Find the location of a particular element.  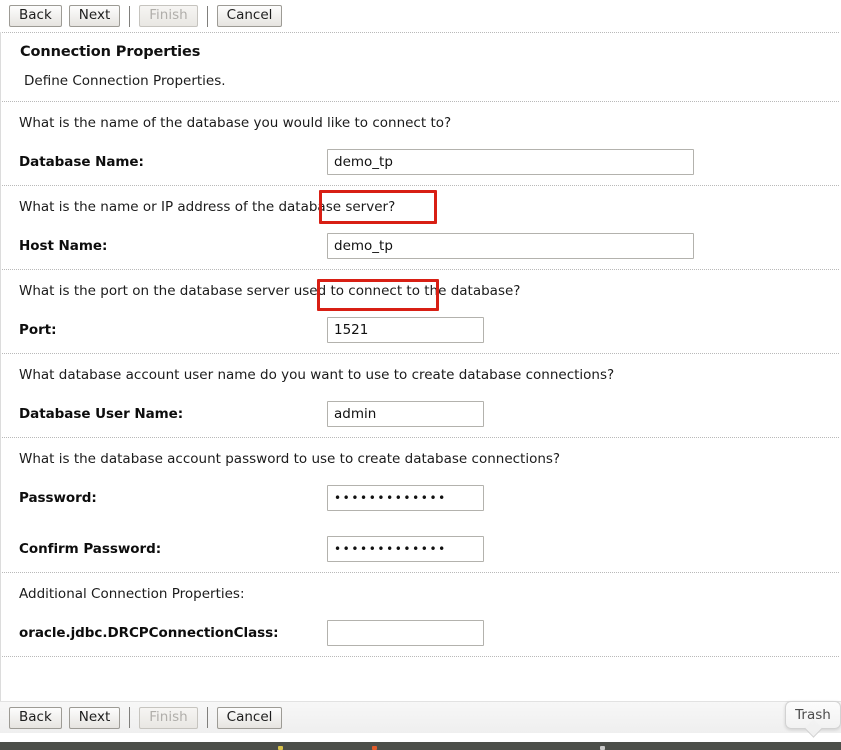

field-row: Password: is located at coordinates (420, 498).